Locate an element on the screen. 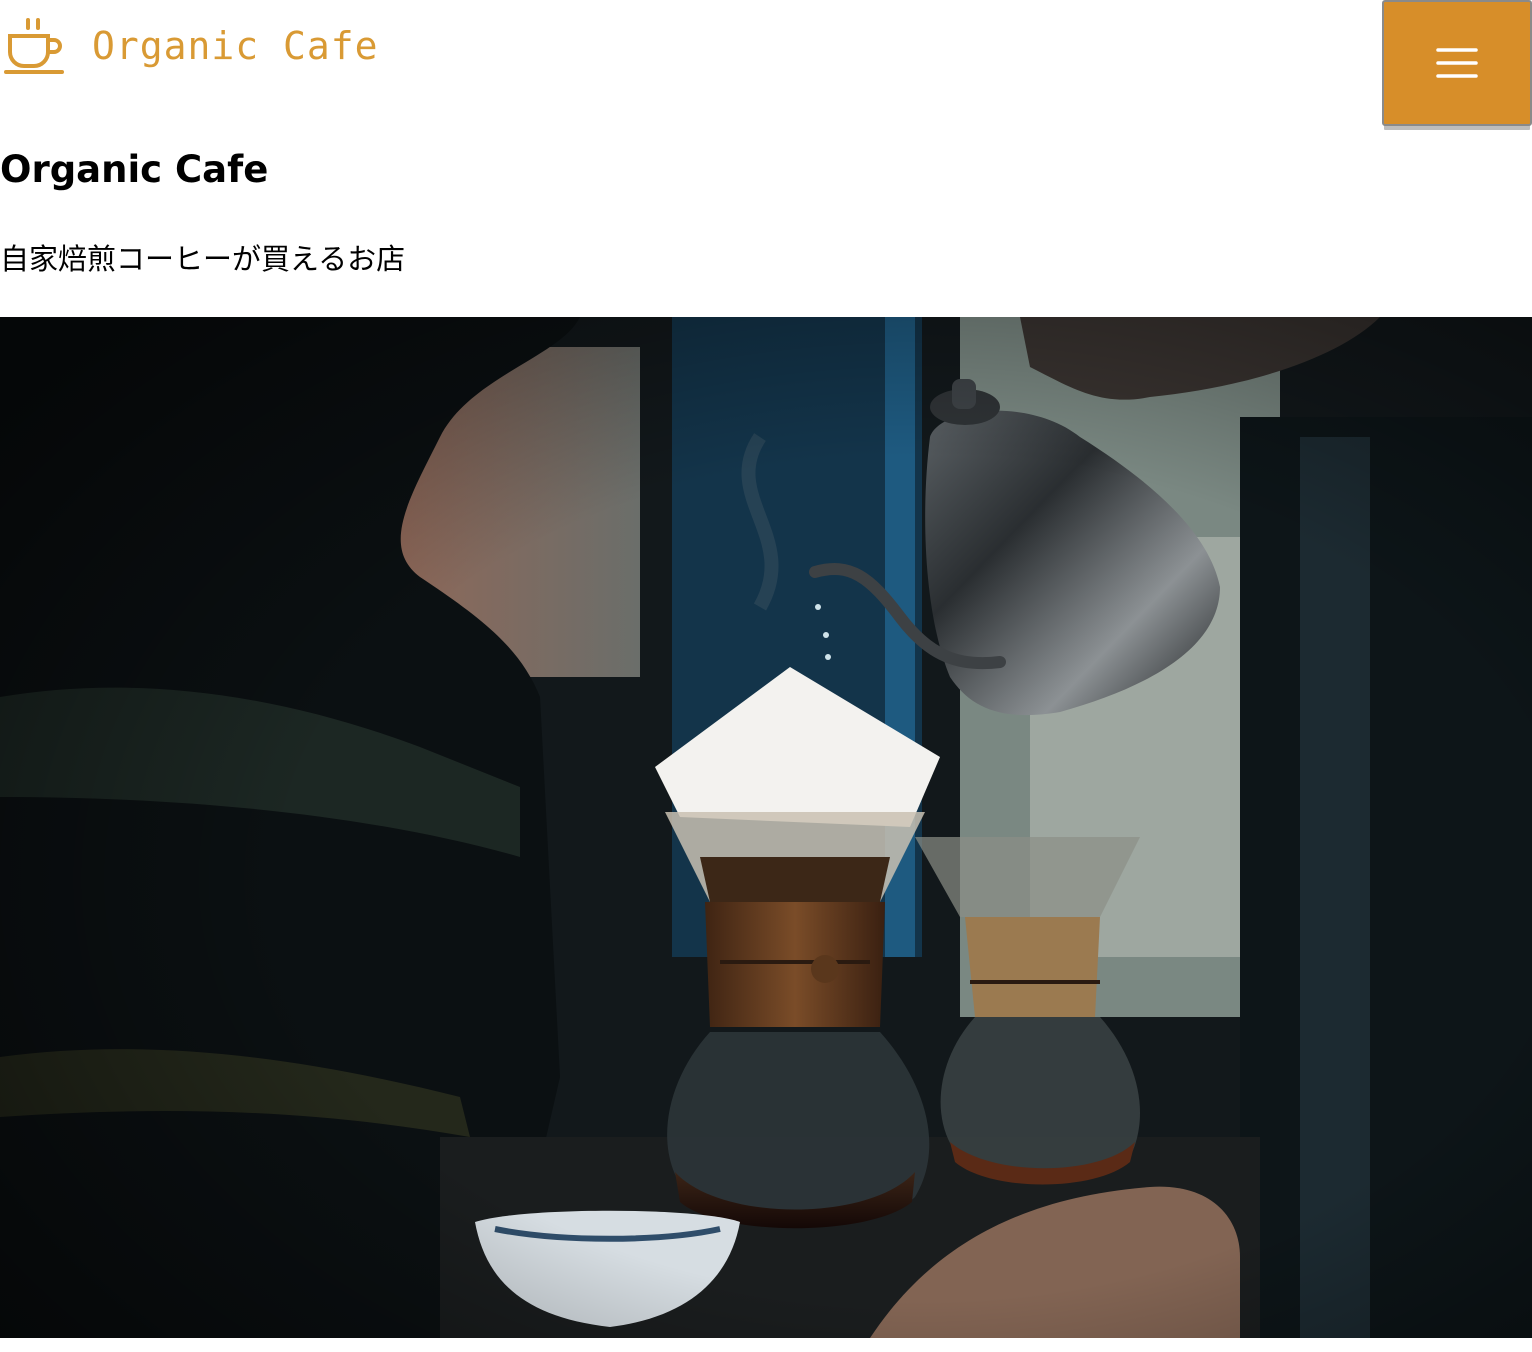 This screenshot has height=1352, width=1532. site-logo: Organic Cafe is located at coordinates (191, 46).